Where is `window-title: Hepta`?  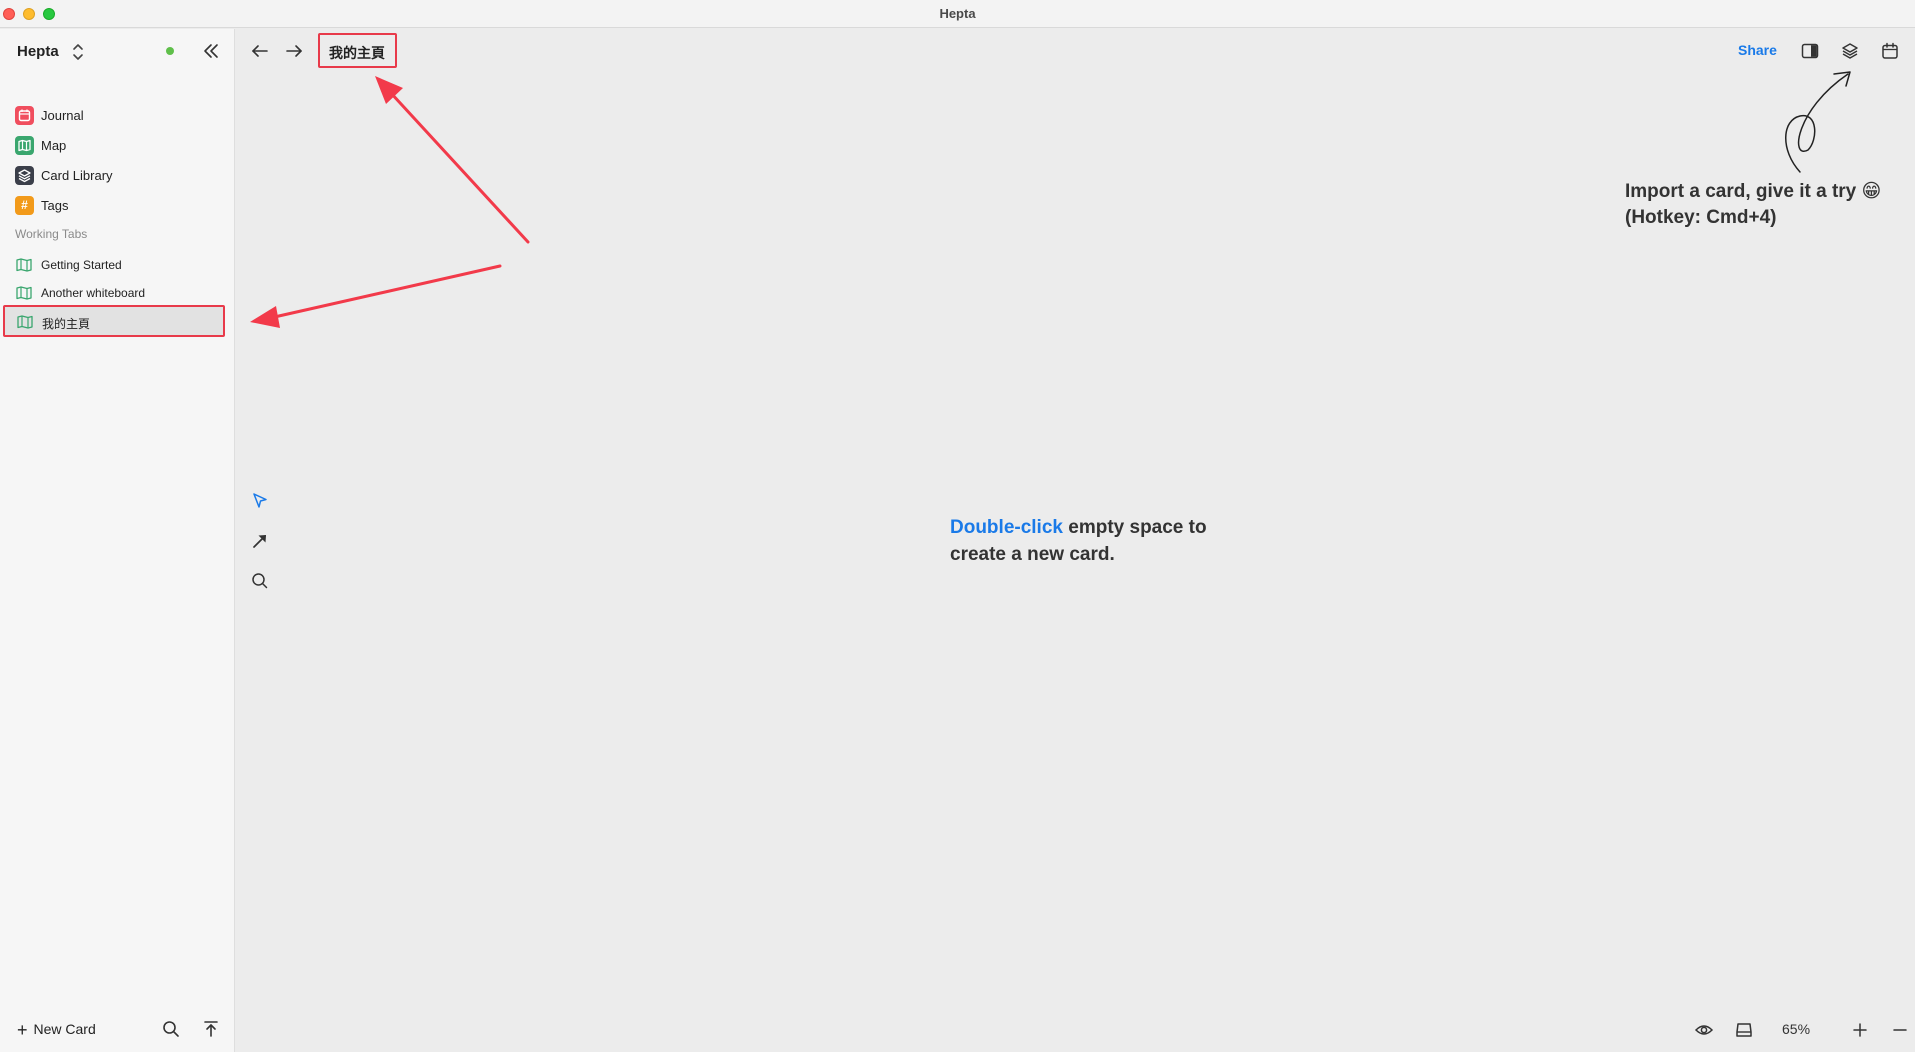
window-title: Hepta is located at coordinates (957, 13).